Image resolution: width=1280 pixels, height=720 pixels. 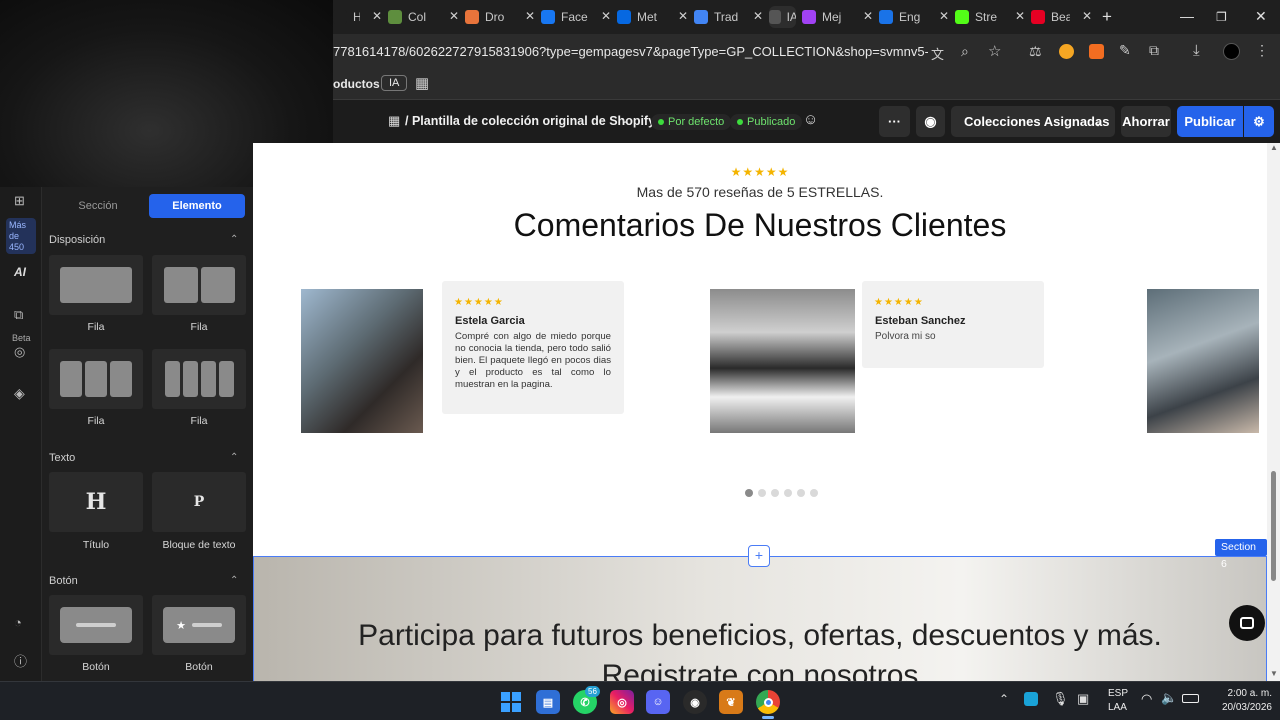 What do you see at coordinates (96, 379) in the screenshot?
I see `row-3col-card` at bounding box center [96, 379].